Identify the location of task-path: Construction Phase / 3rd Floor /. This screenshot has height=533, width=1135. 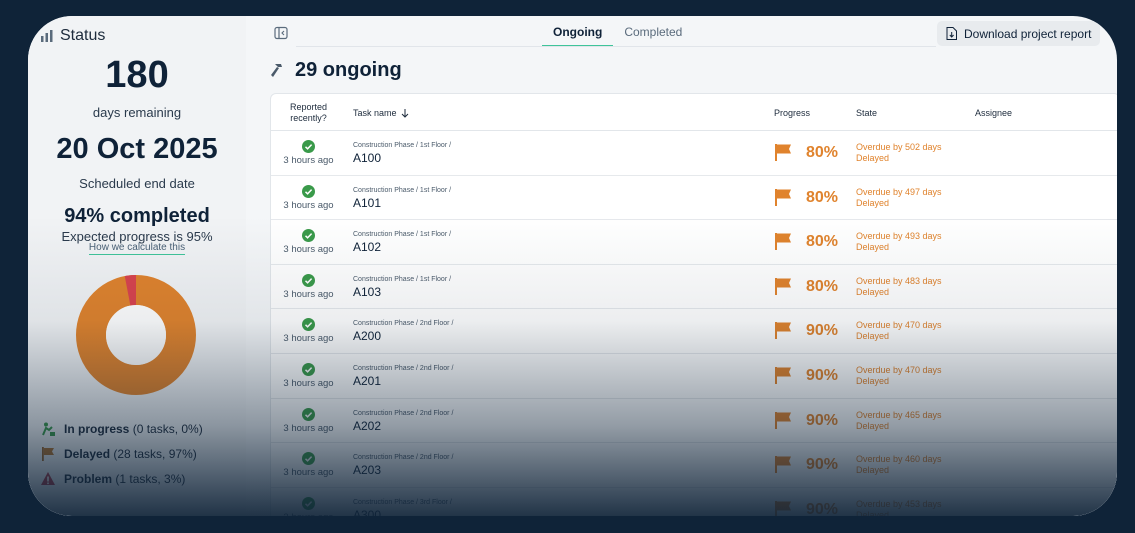
(402, 502).